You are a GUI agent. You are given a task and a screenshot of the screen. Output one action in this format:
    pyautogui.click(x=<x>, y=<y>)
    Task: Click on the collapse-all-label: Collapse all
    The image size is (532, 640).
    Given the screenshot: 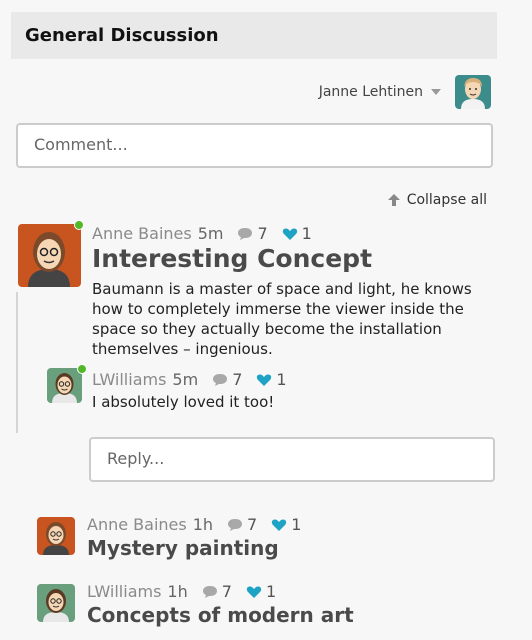 What is the action you would take?
    pyautogui.click(x=446, y=200)
    